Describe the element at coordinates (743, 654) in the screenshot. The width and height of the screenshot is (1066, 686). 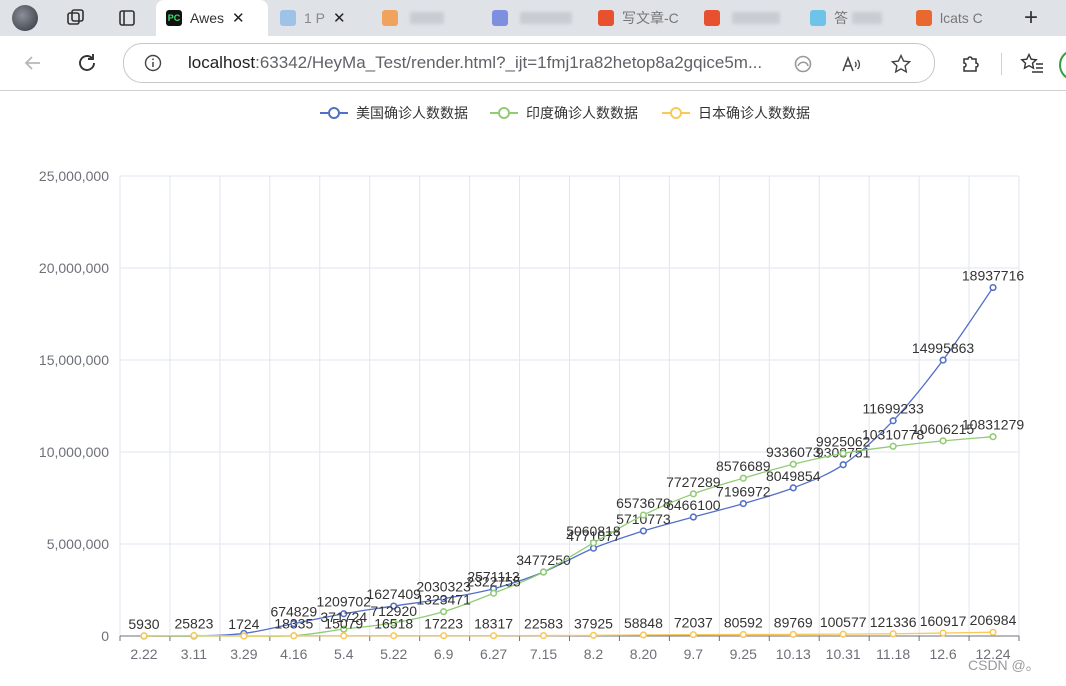
I see `x-tick-label: 9.25` at that location.